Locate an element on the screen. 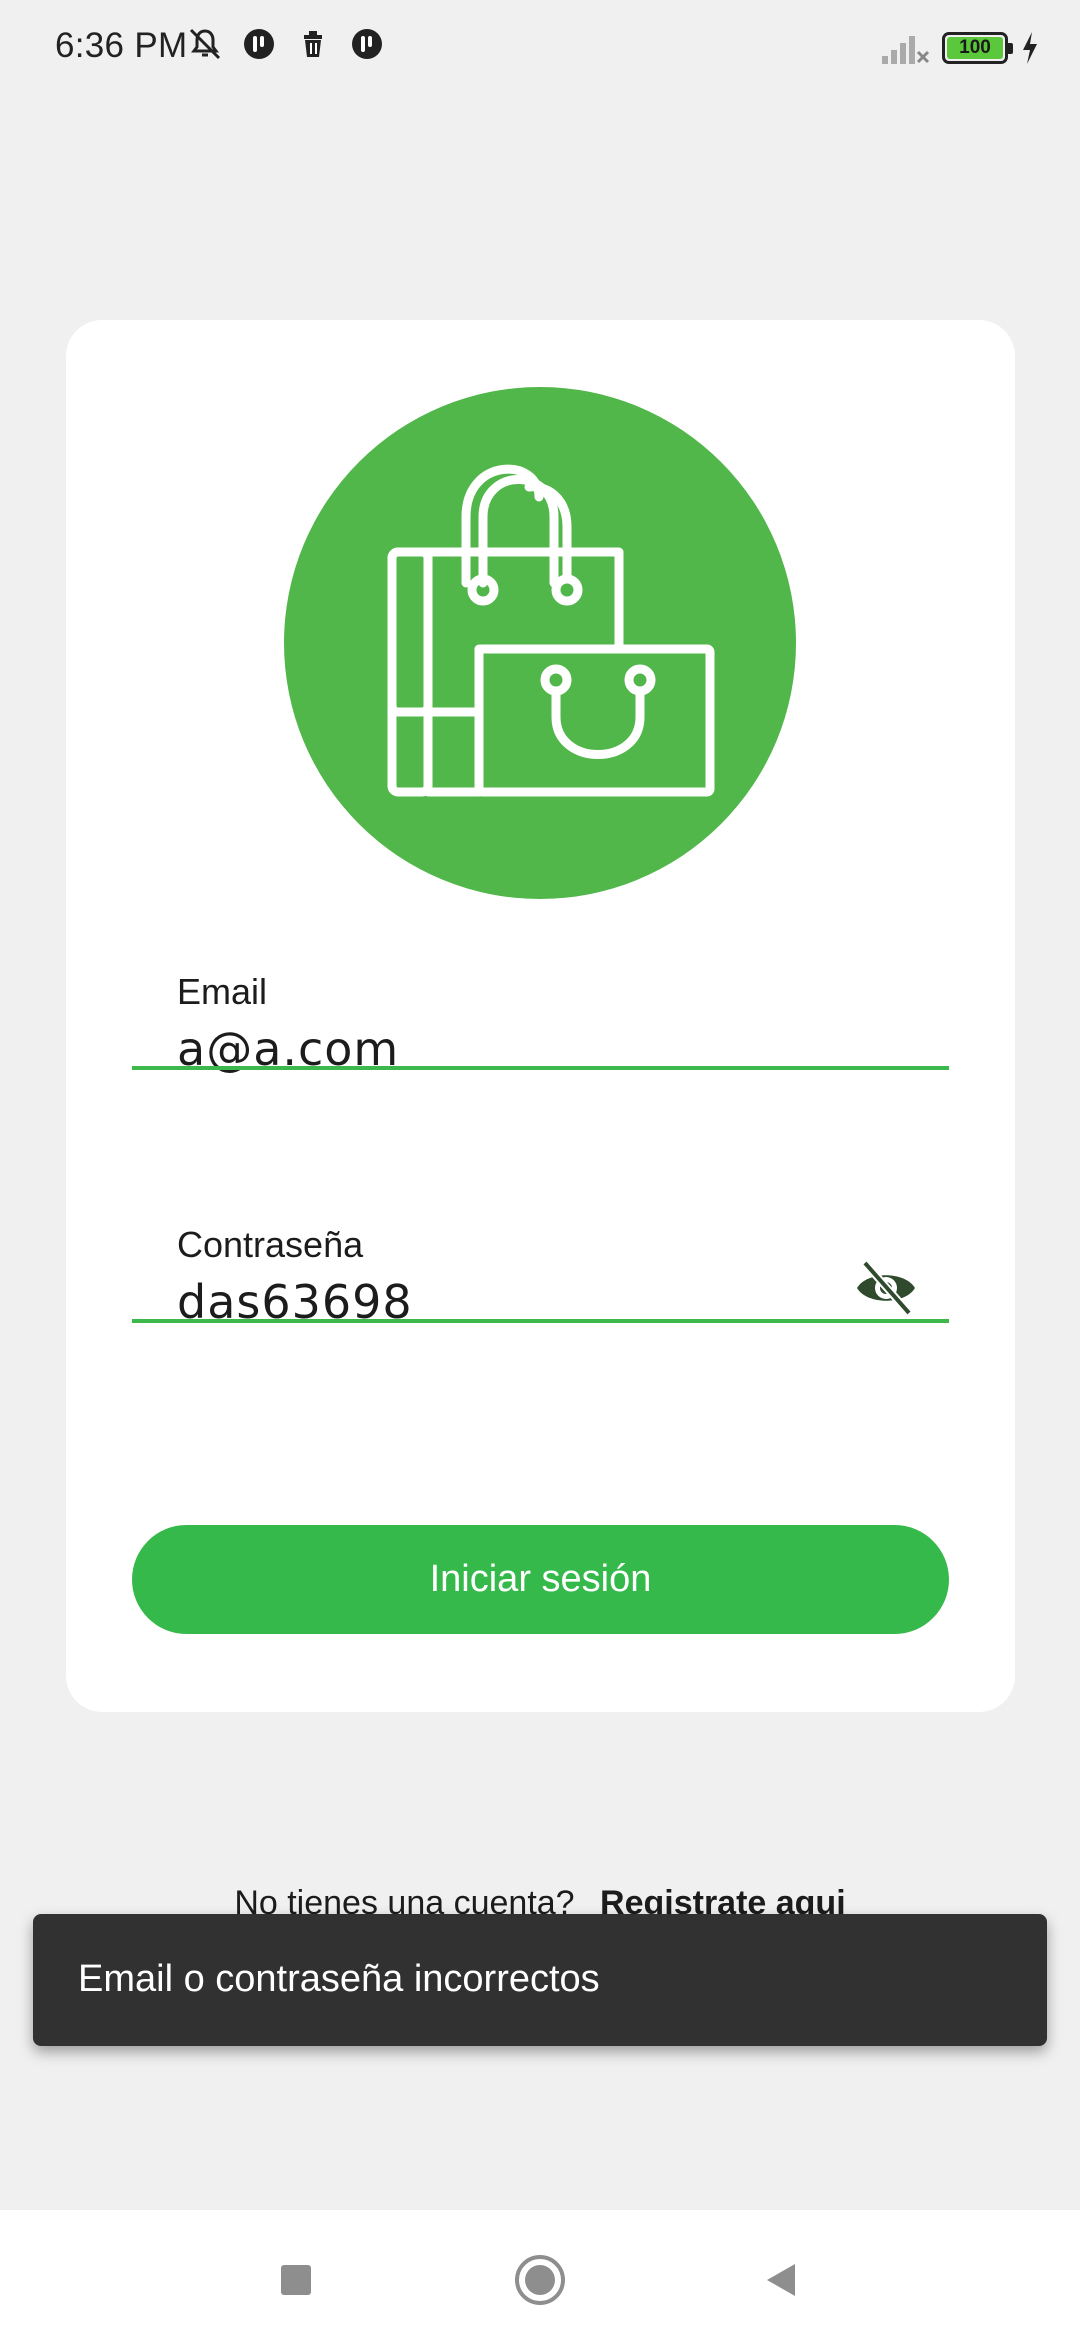 The height and width of the screenshot is (2340, 1080). circle-icon is located at coordinates (540, 2280).